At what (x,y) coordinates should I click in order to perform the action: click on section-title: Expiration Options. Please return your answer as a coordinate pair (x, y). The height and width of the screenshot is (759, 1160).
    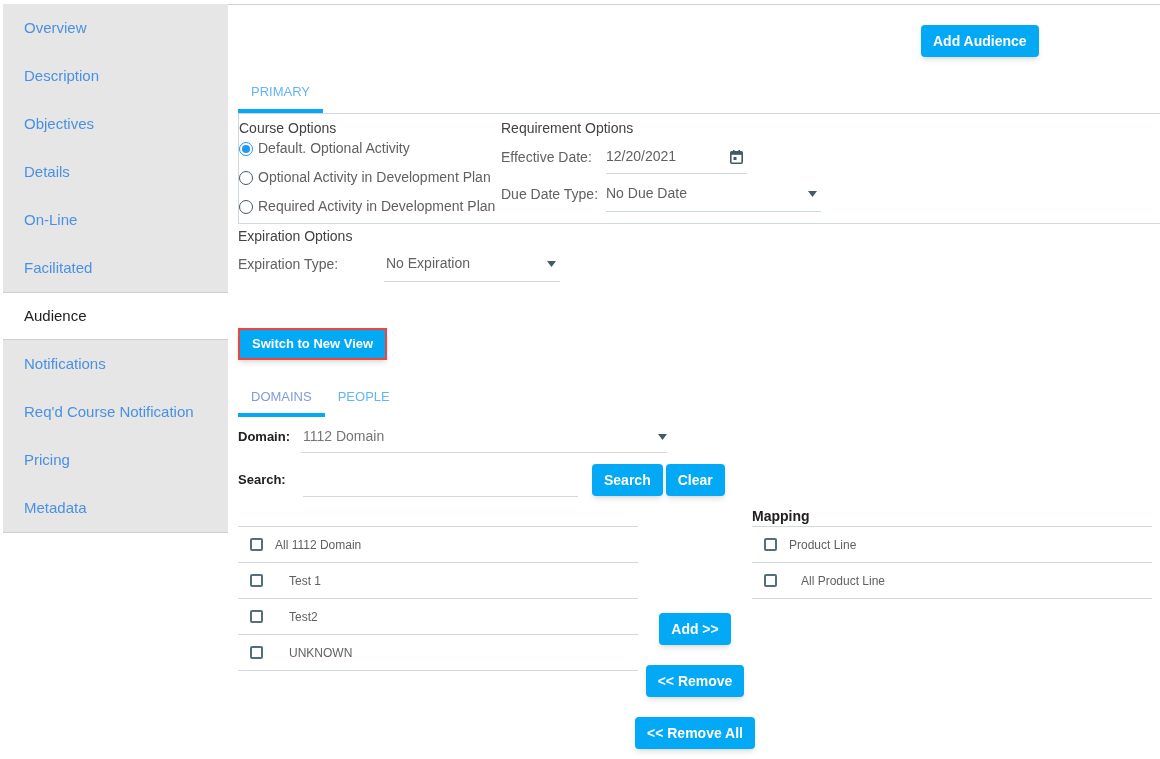
    Looking at the image, I should click on (296, 236).